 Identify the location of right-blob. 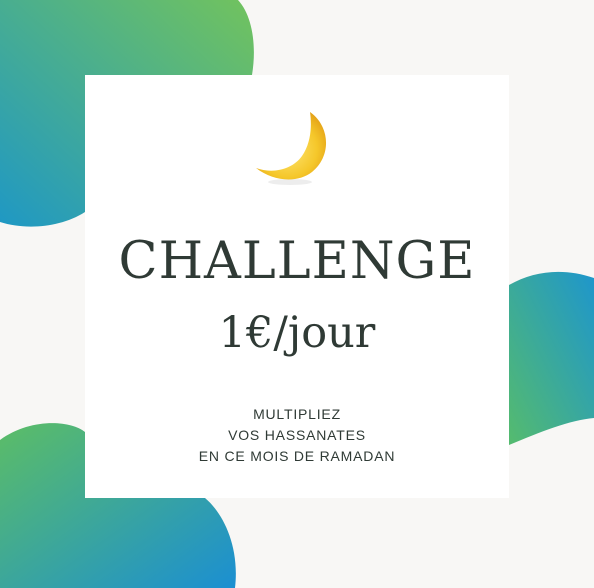
(551, 358).